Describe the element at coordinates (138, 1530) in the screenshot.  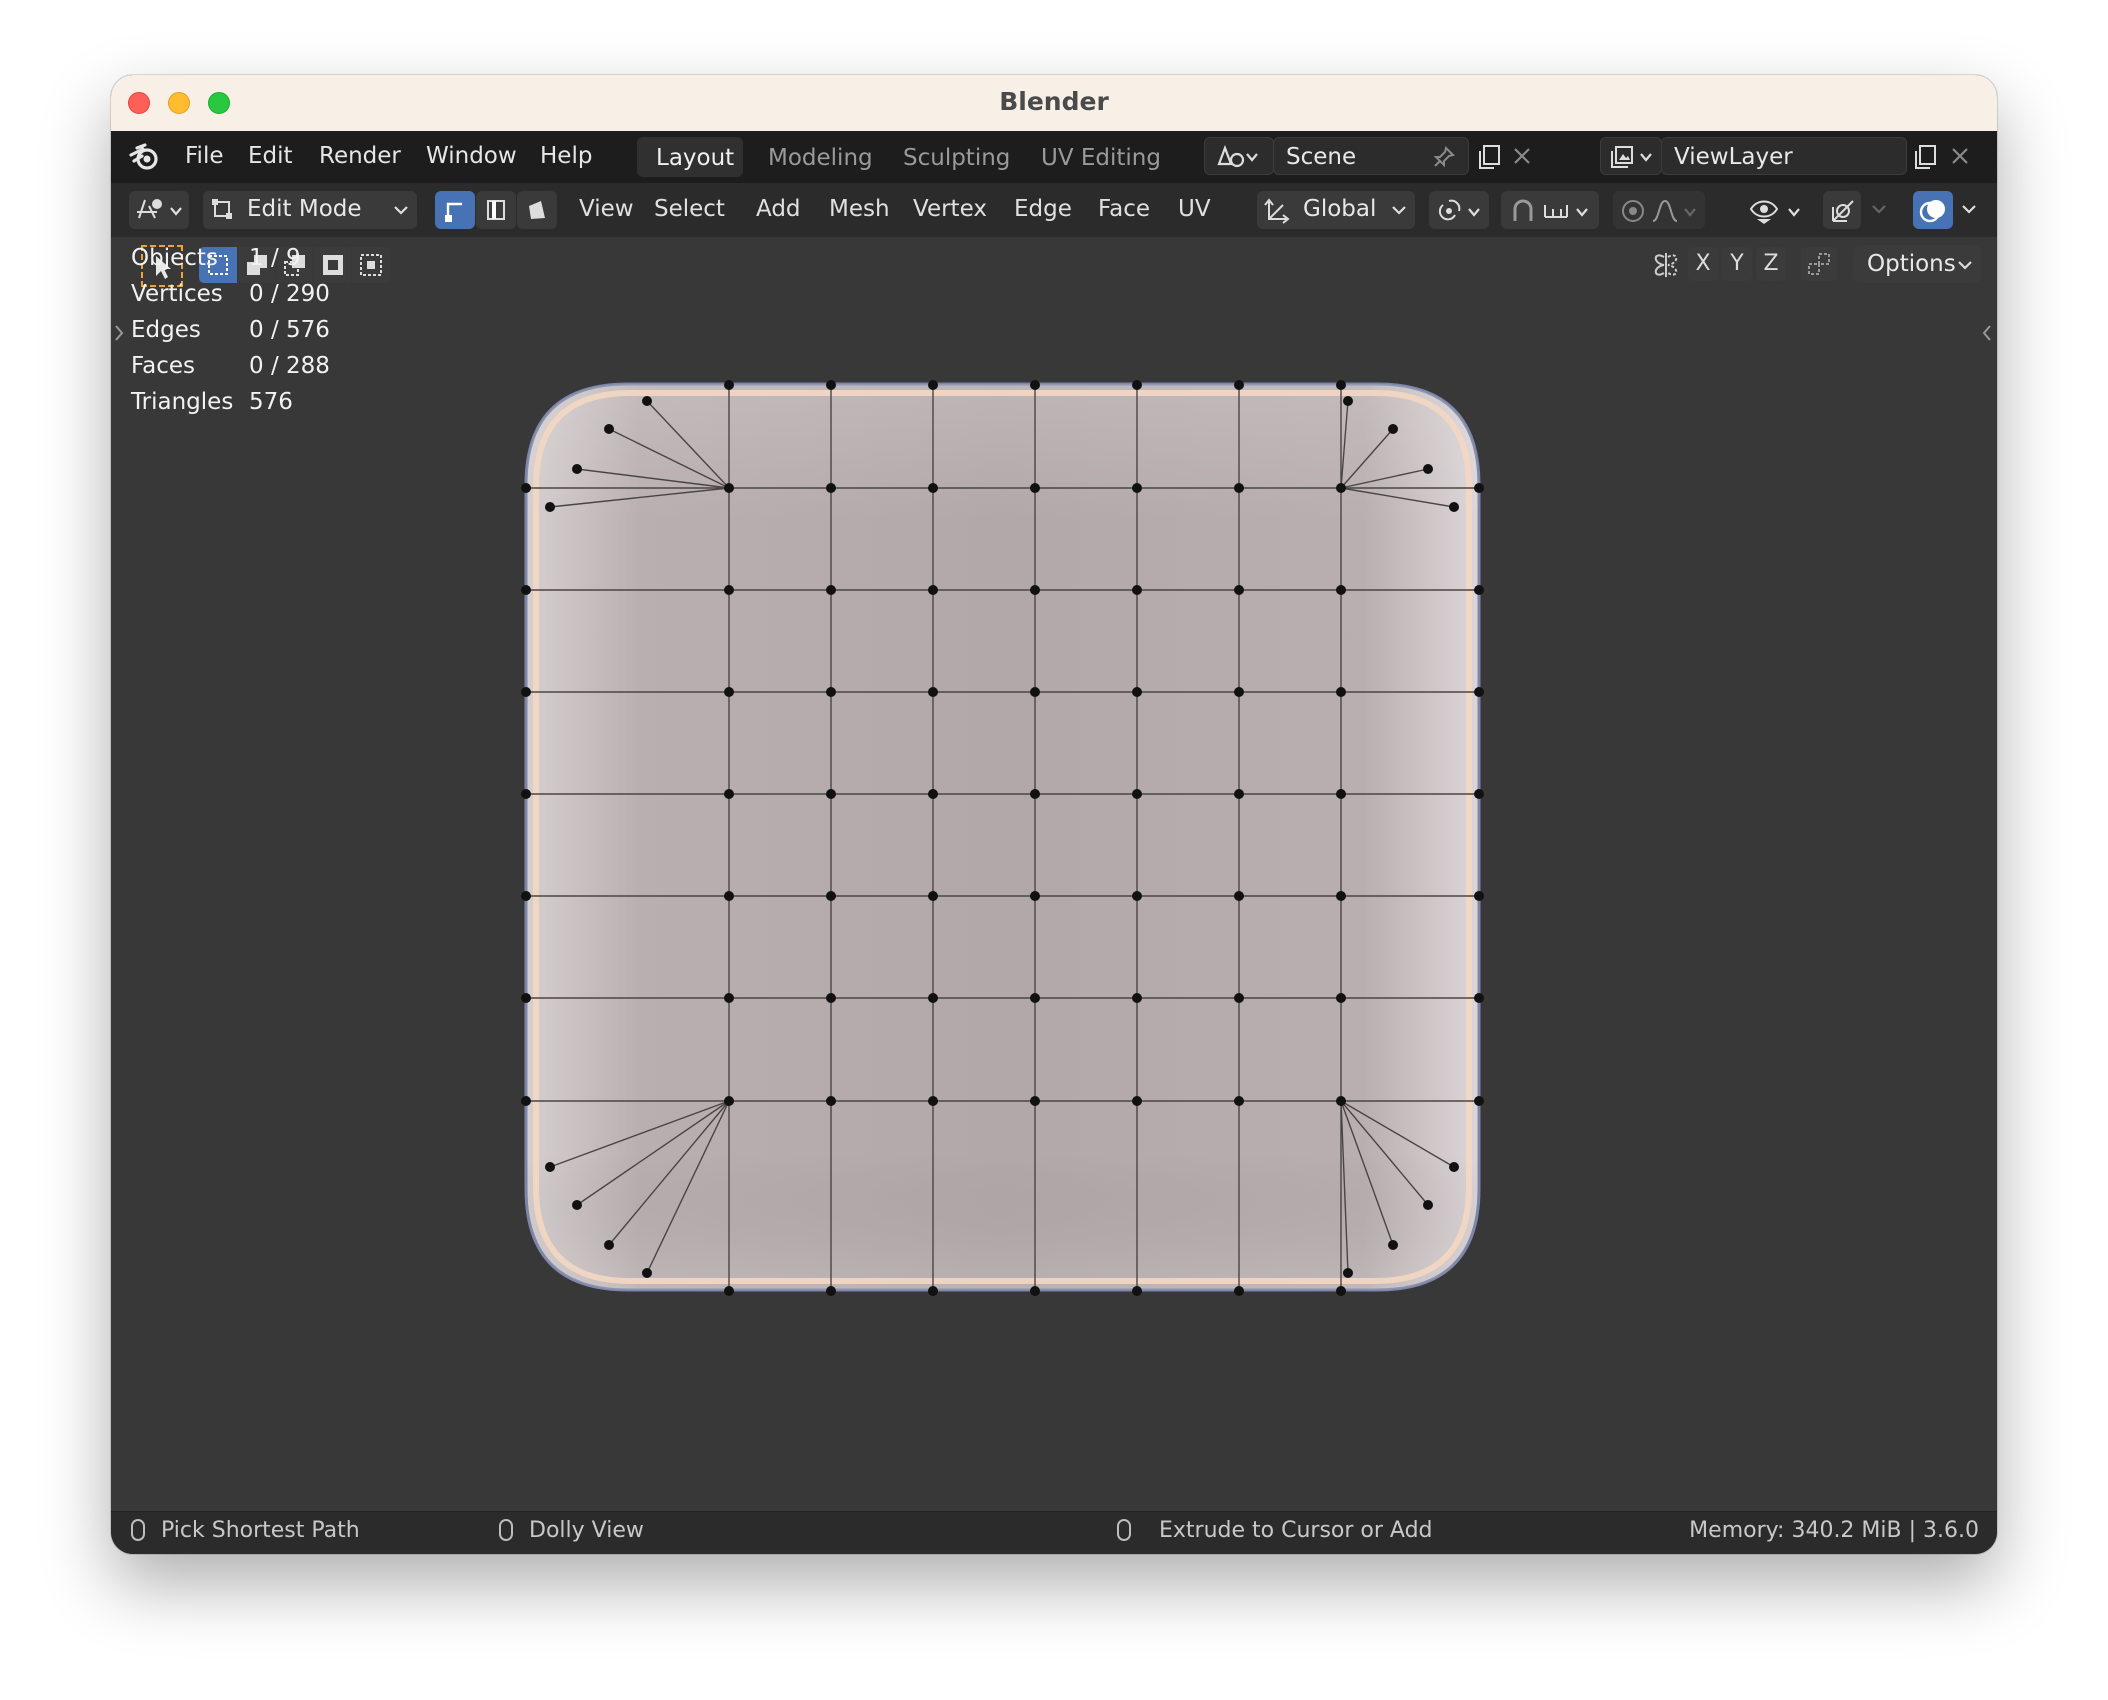
I see `mouse-left-icon` at that location.